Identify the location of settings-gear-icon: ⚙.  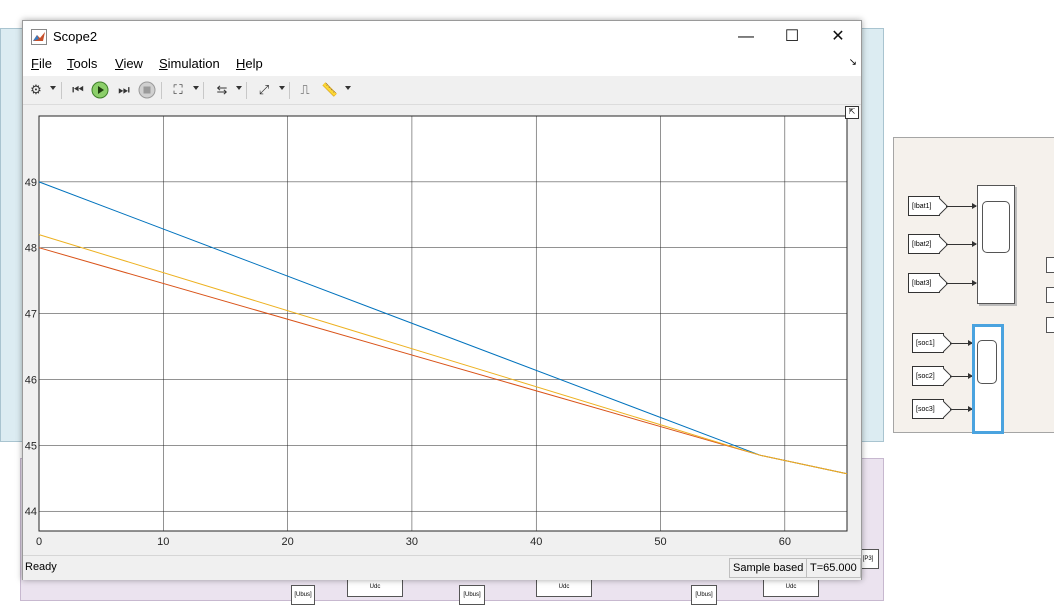
(36, 90).